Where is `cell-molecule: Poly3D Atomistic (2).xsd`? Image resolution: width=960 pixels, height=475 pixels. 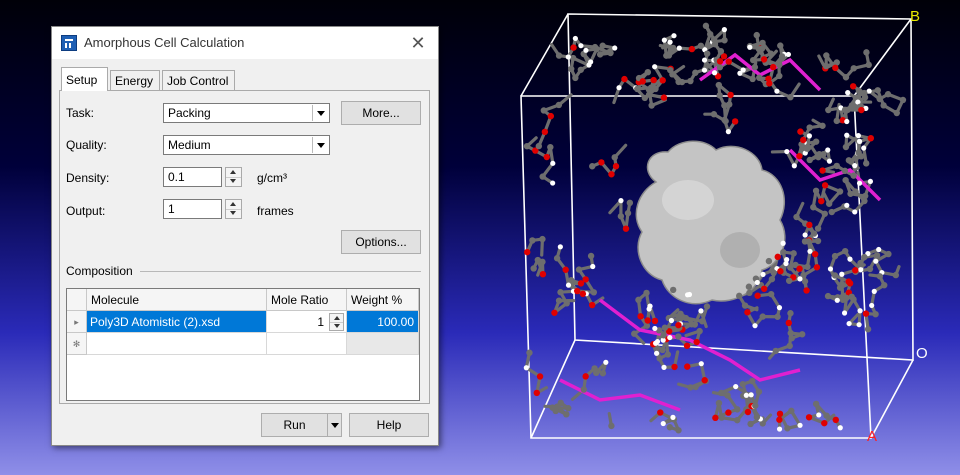 cell-molecule: Poly3D Atomistic (2).xsd is located at coordinates (177, 322).